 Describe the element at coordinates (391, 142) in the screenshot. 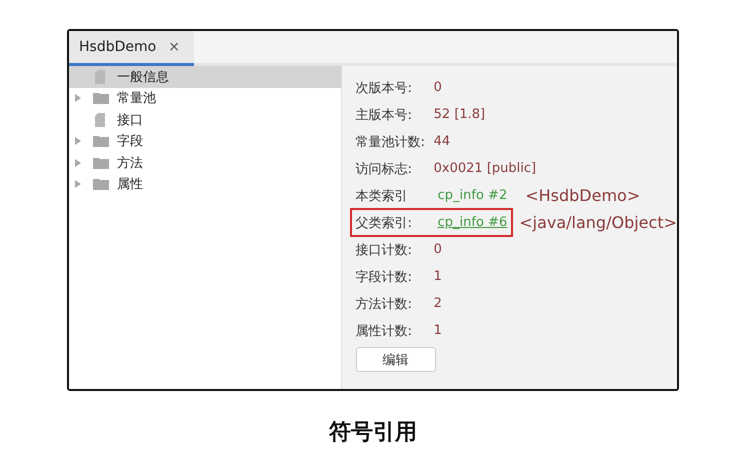

I see `field-label: 常量池计数:` at that location.